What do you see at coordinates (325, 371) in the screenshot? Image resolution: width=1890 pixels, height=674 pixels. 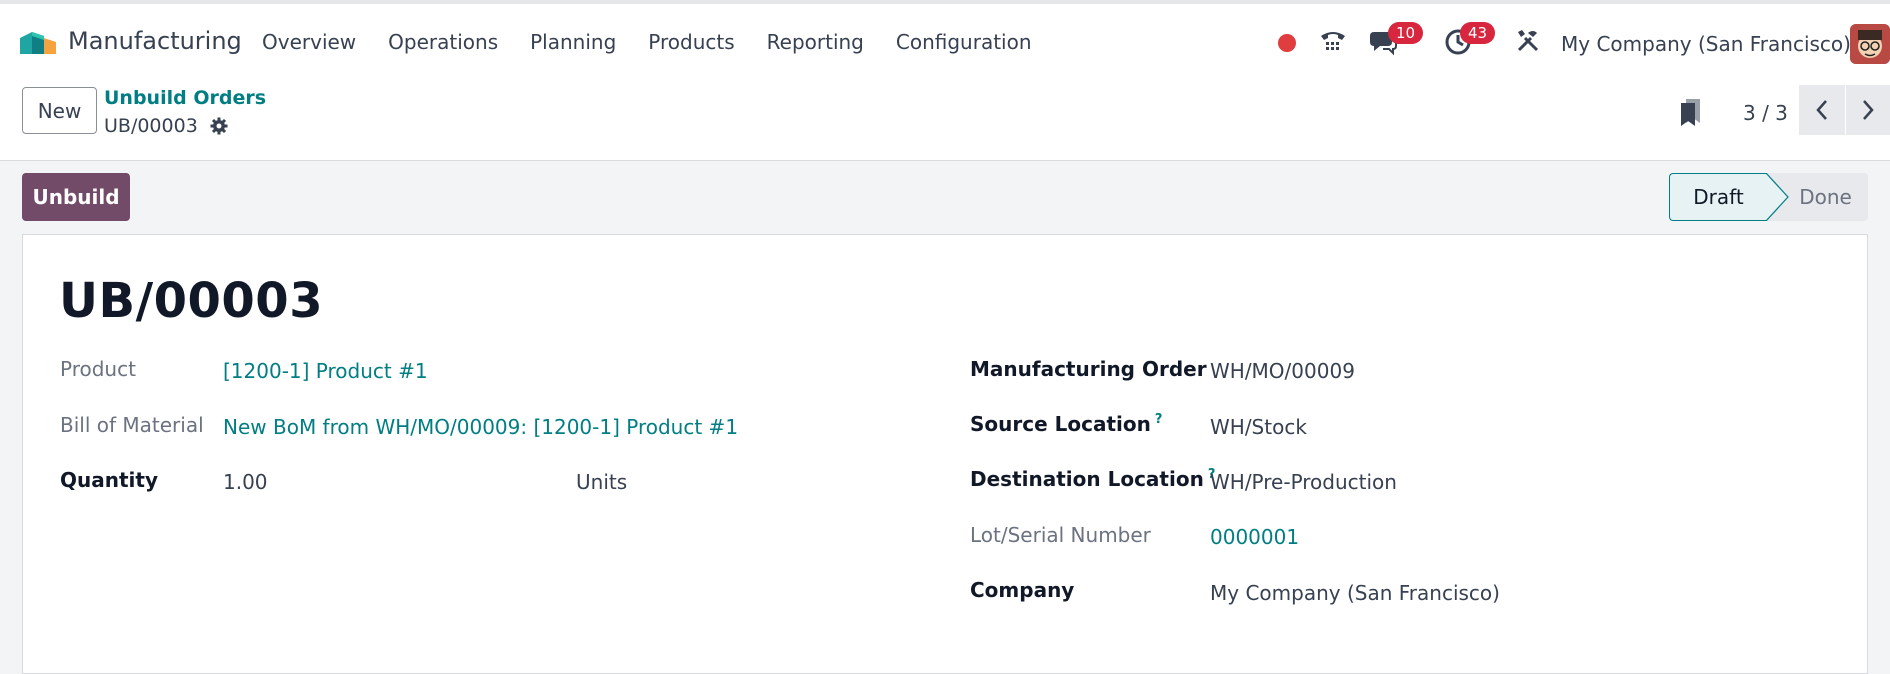 I see `product-field: [1200-1] Product #1` at bounding box center [325, 371].